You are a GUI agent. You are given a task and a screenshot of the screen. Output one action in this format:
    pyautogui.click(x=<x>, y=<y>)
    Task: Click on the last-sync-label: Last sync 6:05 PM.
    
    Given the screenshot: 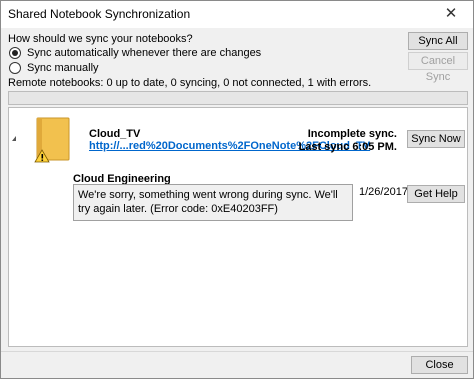 What is the action you would take?
    pyautogui.click(x=347, y=147)
    